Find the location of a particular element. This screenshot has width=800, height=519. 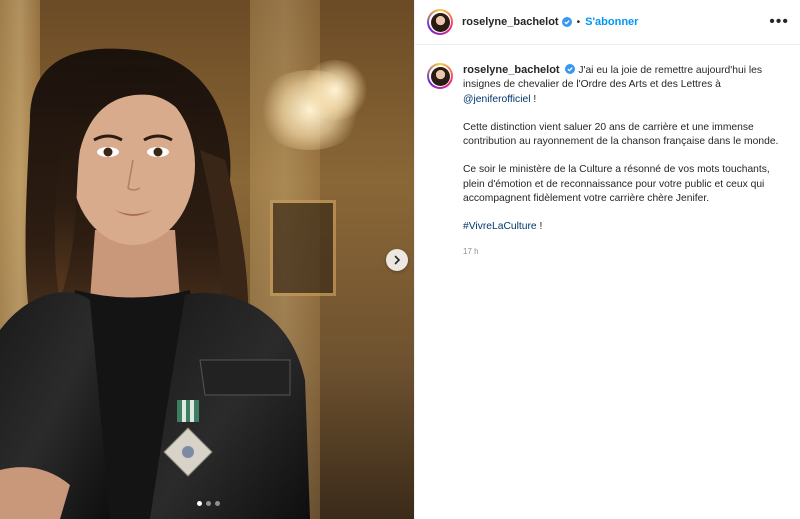

hashtag-link: #VivreLaCulture is located at coordinates (500, 226).